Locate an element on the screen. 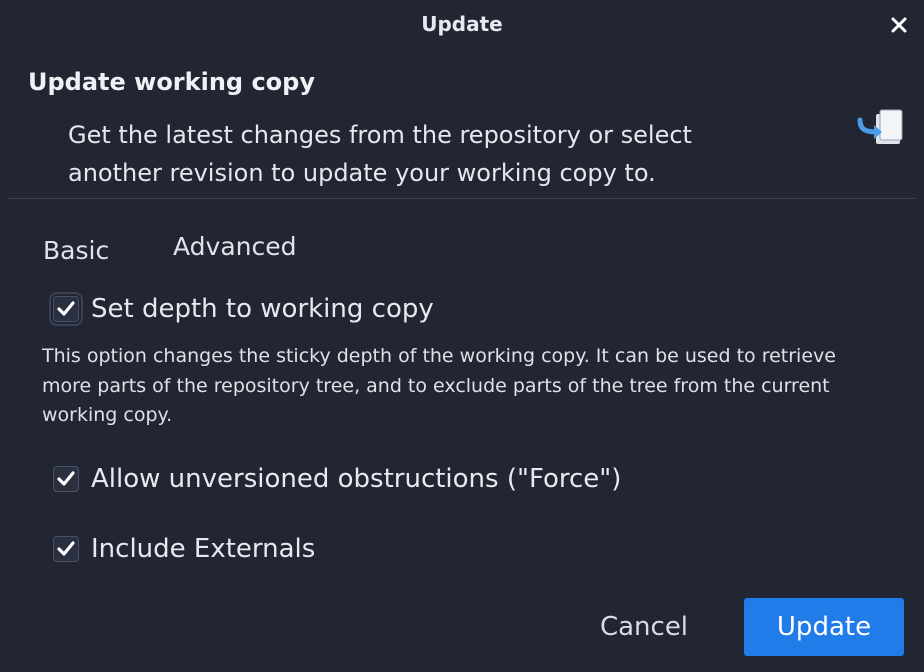  header-divider is located at coordinates (462, 198).